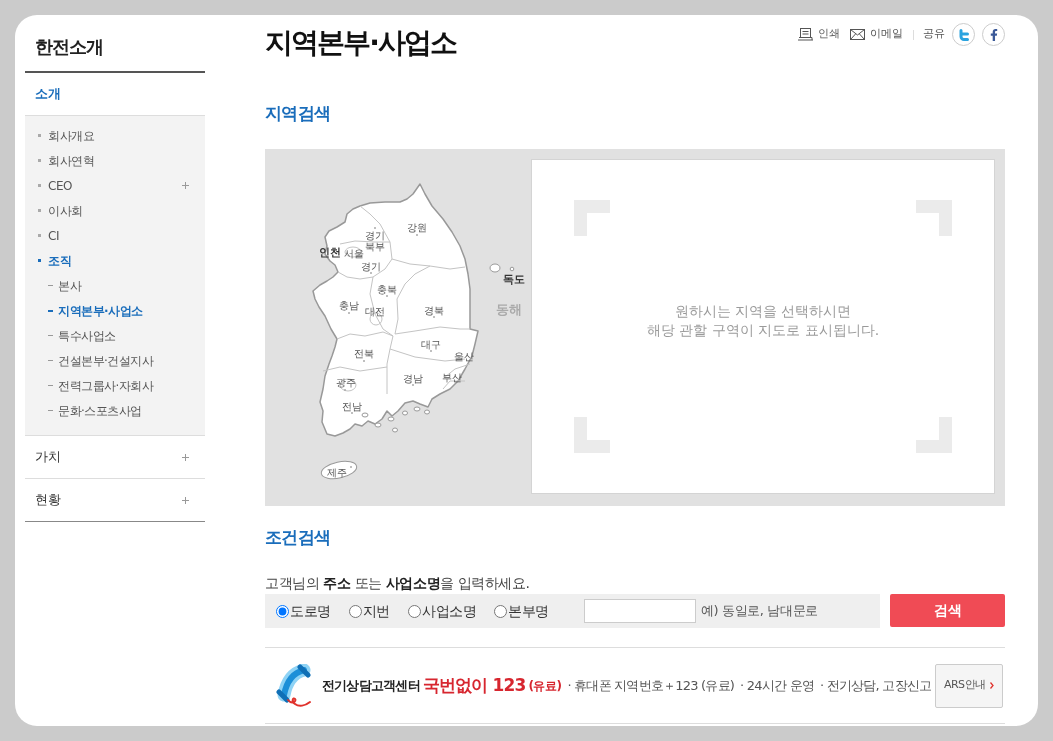  I want to click on center-info-text: · 24시간 운영, so click(777, 685).